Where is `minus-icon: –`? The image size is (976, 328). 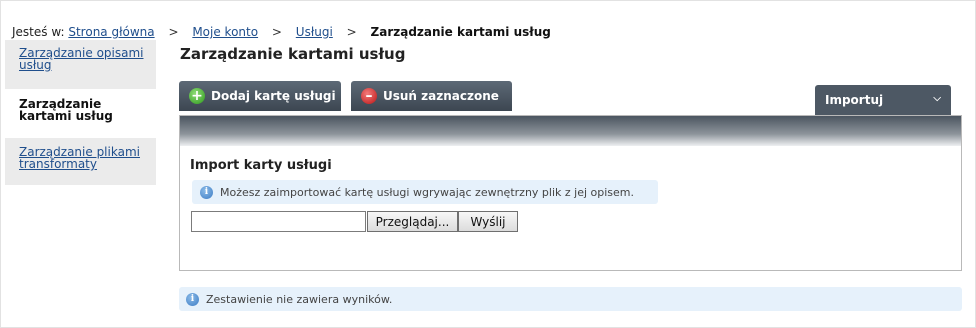 minus-icon: – is located at coordinates (369, 96).